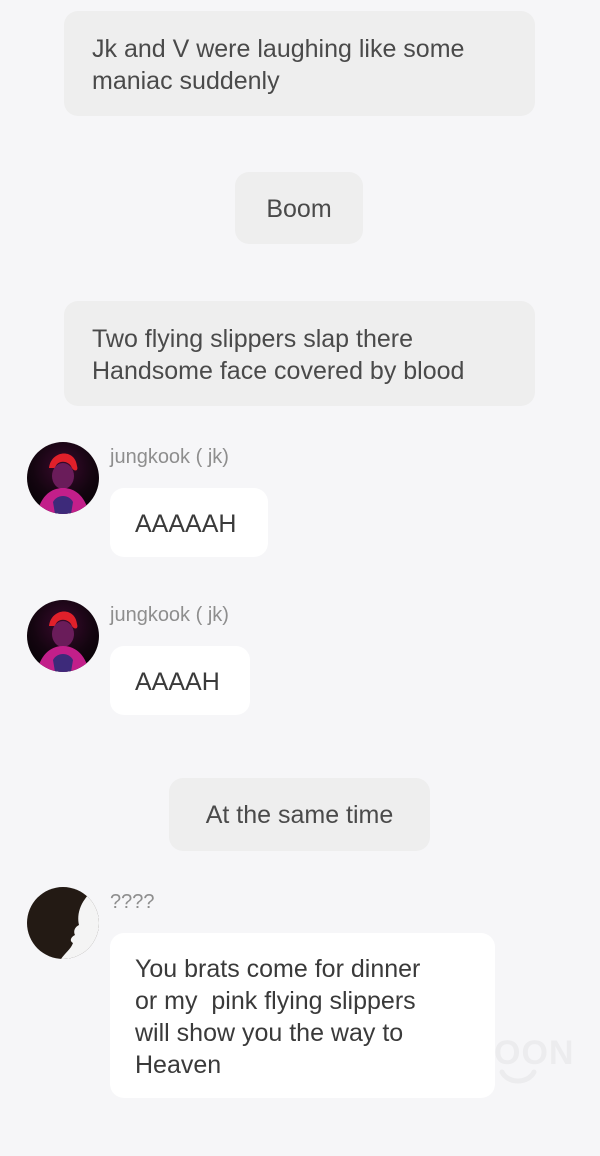 Image resolution: width=600 pixels, height=1156 pixels. What do you see at coordinates (278, 371) in the screenshot?
I see `narration-text: Handsome face covered by blood` at bounding box center [278, 371].